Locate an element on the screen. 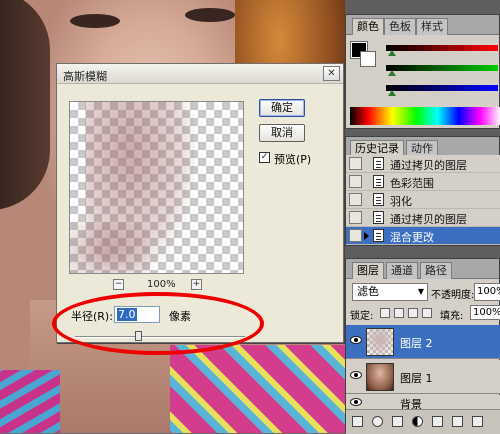 The height and width of the screenshot is (434, 500). lock-transparency-icon is located at coordinates (385, 313).